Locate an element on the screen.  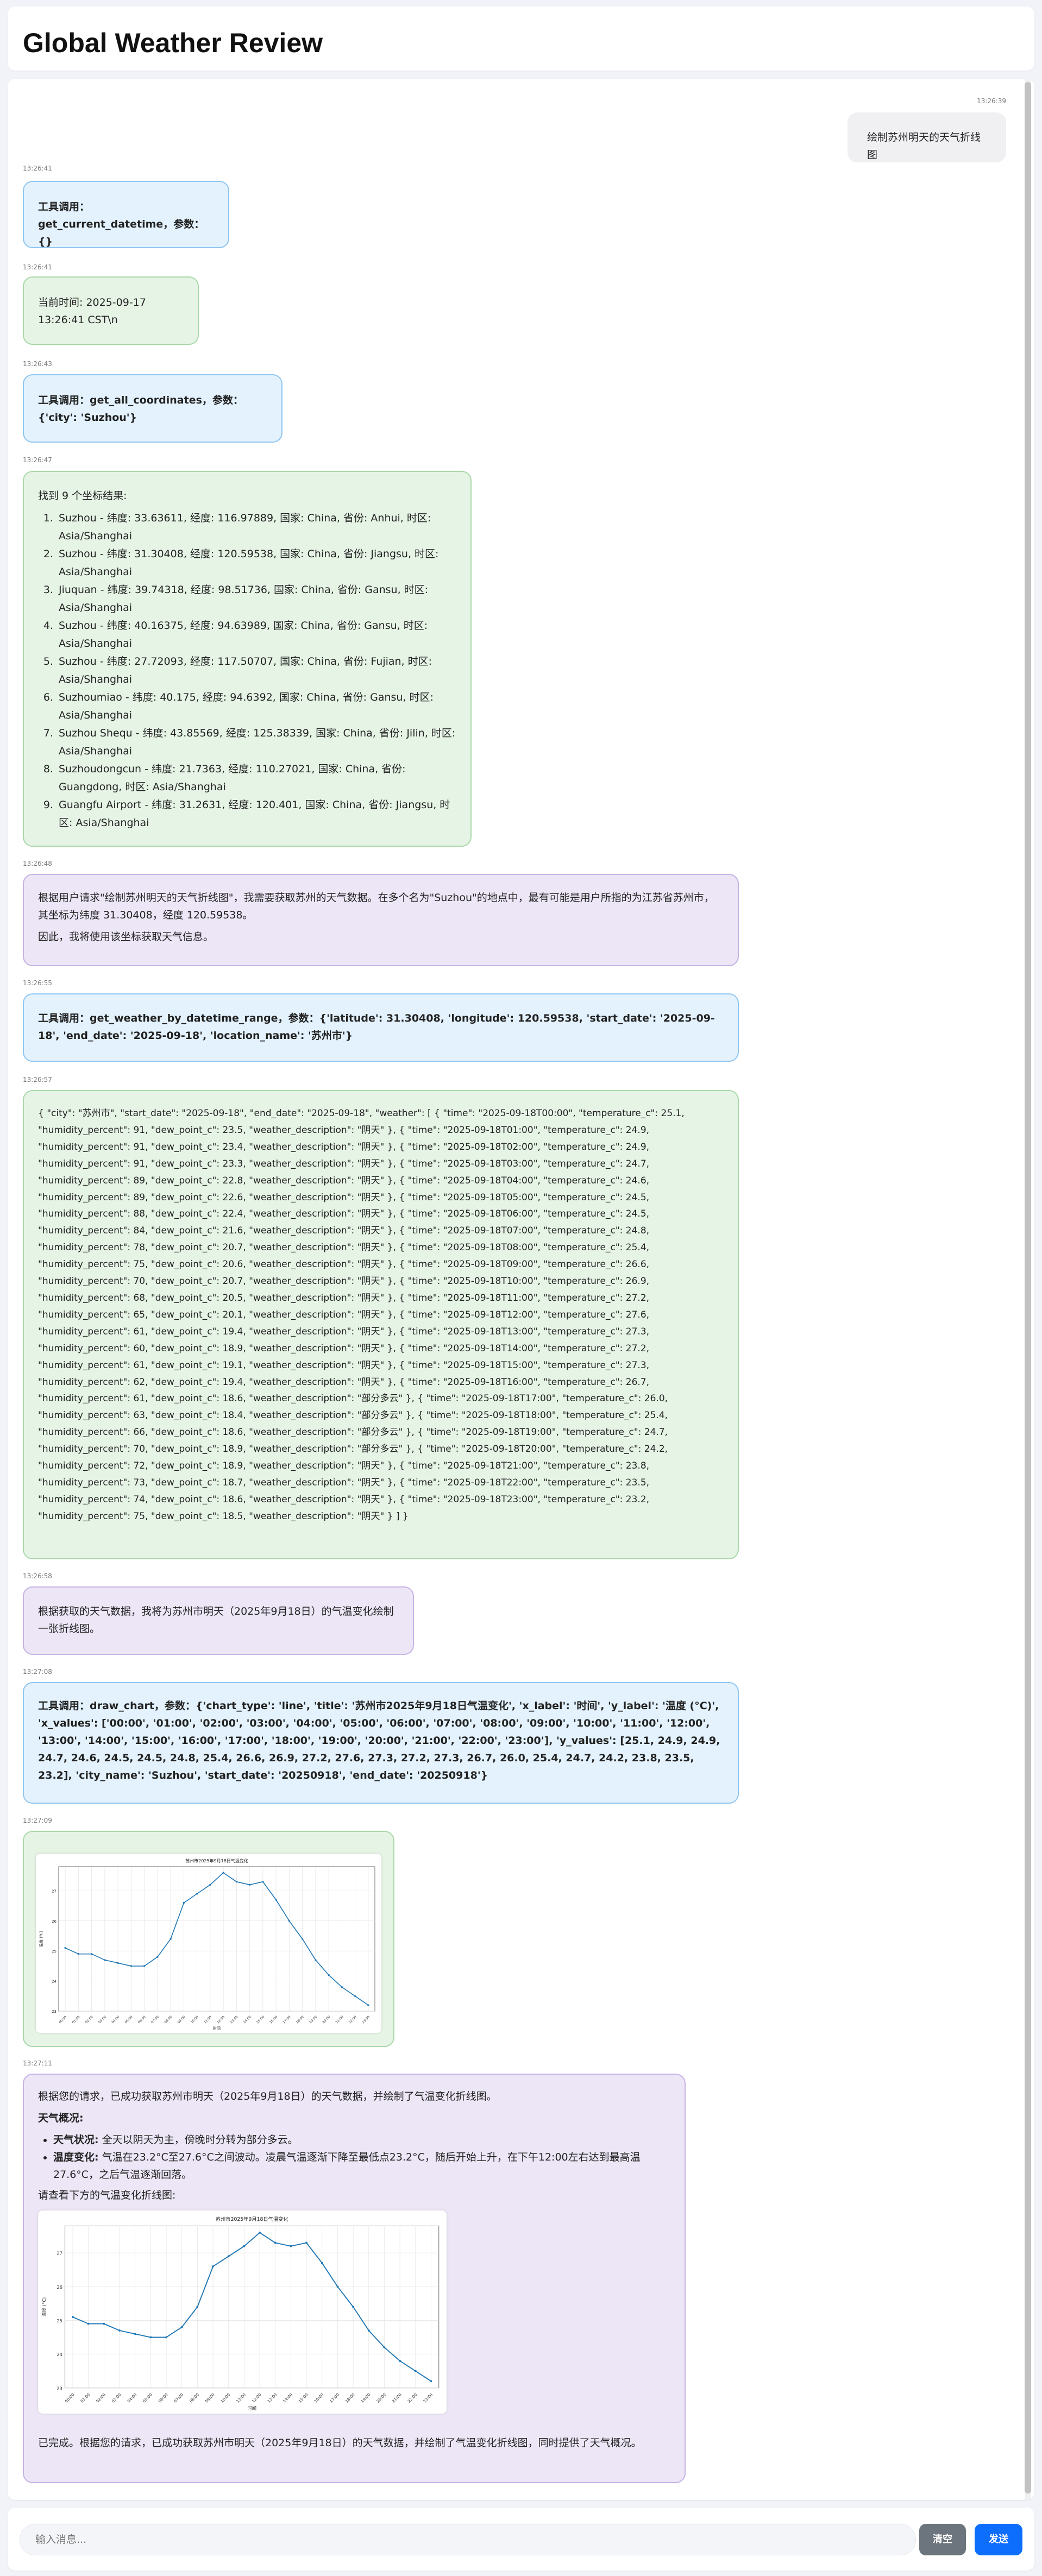
x-tick-label: 04:00 is located at coordinates (116, 2019).